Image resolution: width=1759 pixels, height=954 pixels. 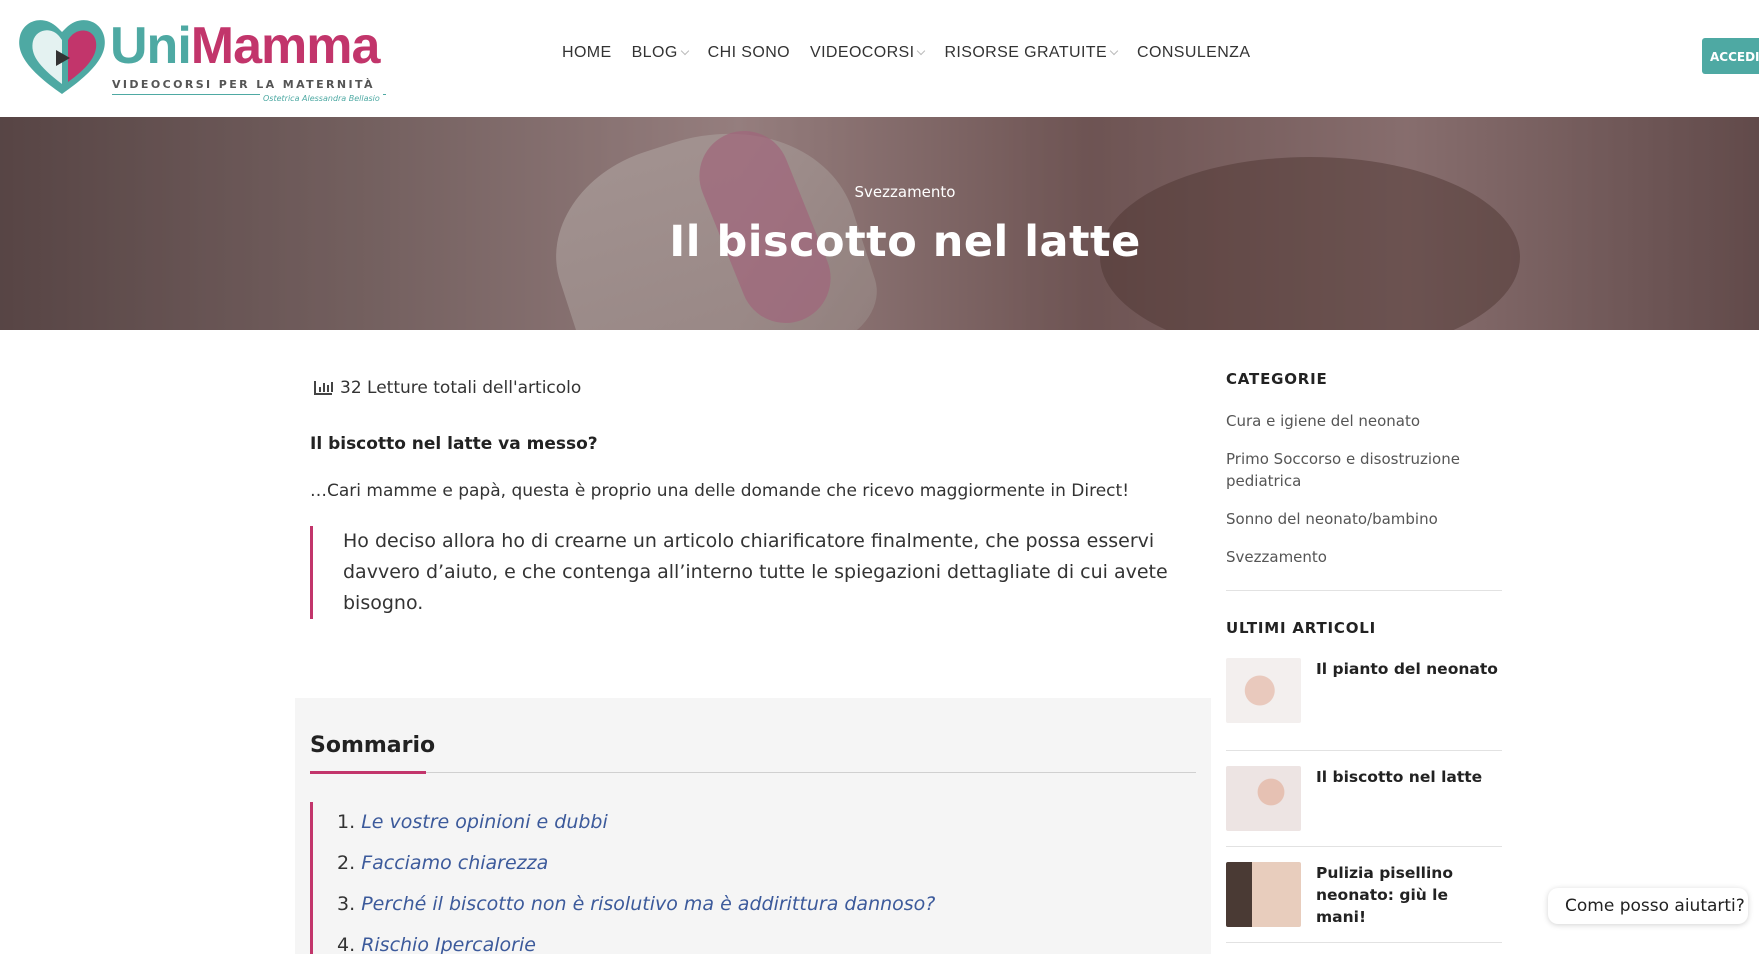 I want to click on toc-item: 4. Rischio Ipercalorie, so click(x=436, y=944).